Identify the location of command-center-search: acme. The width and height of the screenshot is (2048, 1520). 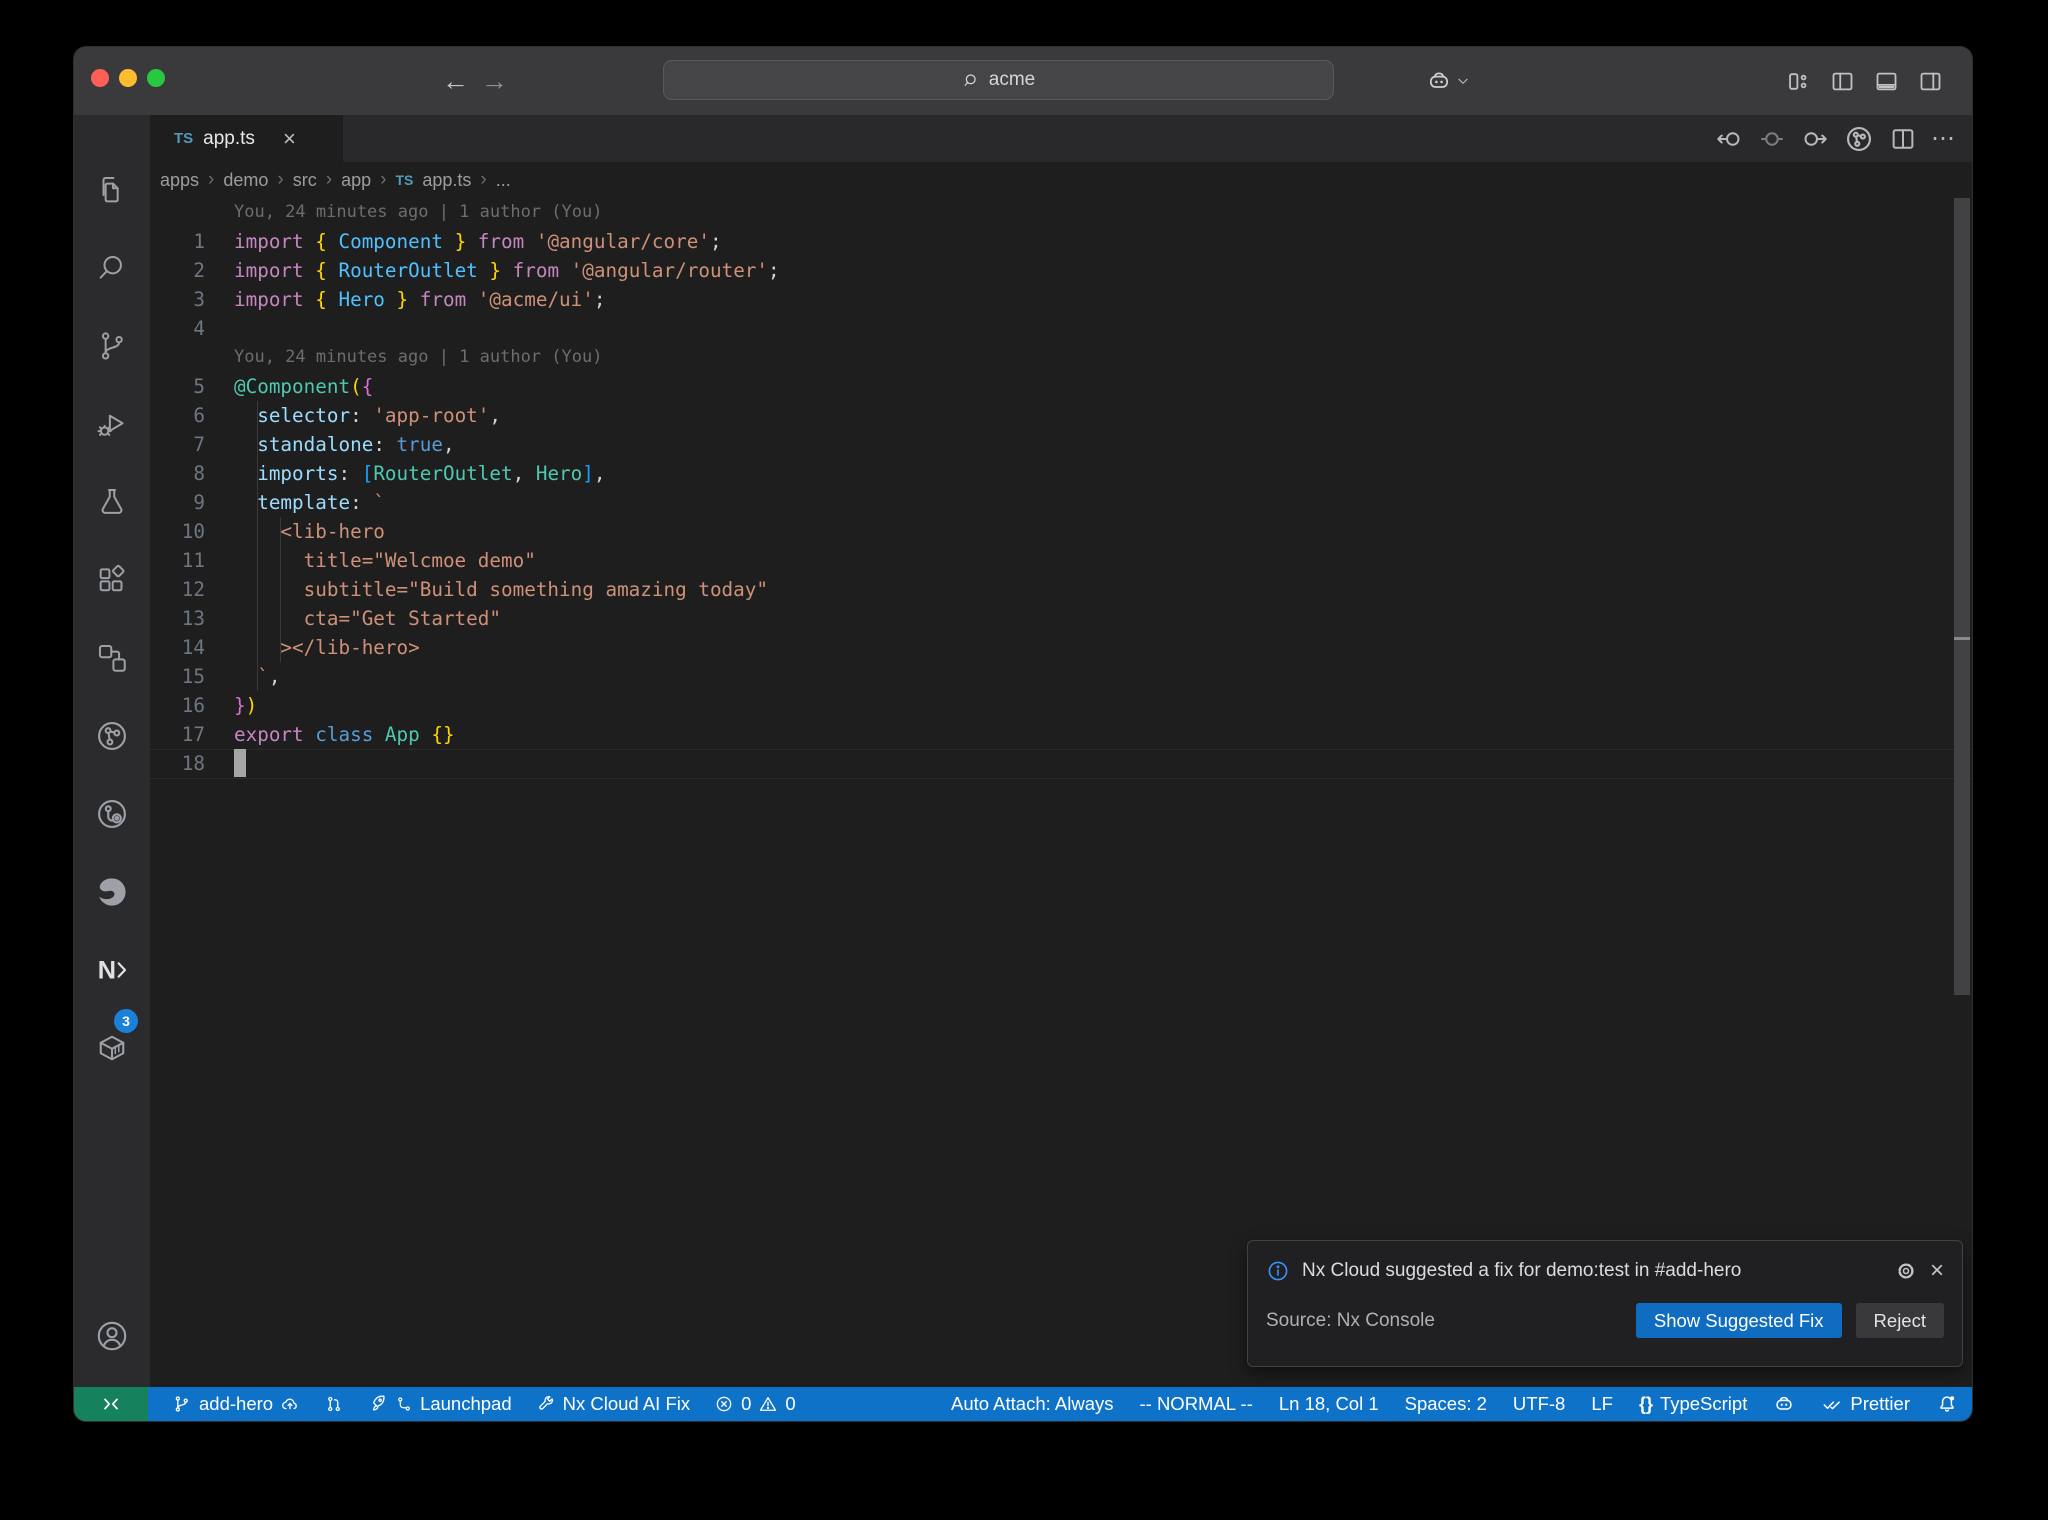
(998, 80).